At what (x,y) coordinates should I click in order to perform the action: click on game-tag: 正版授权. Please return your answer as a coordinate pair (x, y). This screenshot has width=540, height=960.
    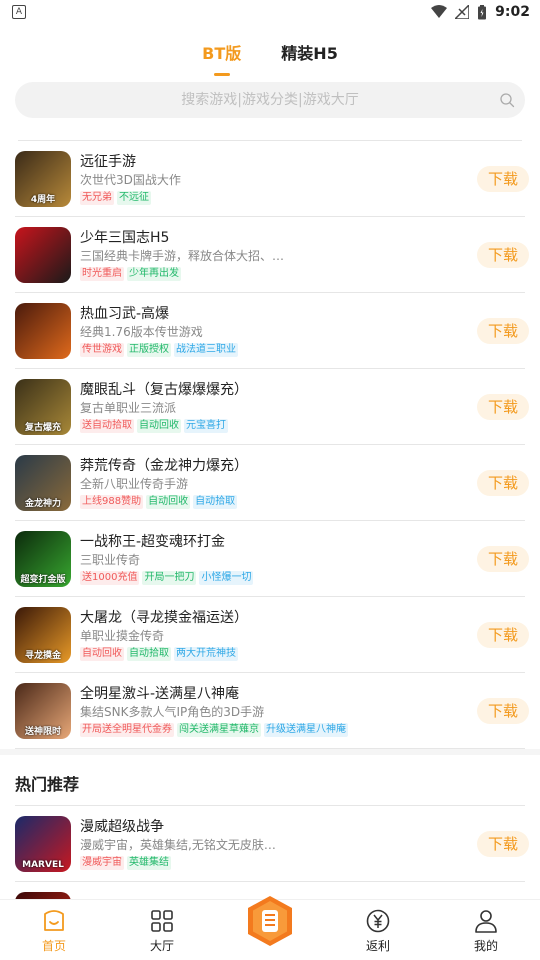
    Looking at the image, I should click on (149, 349).